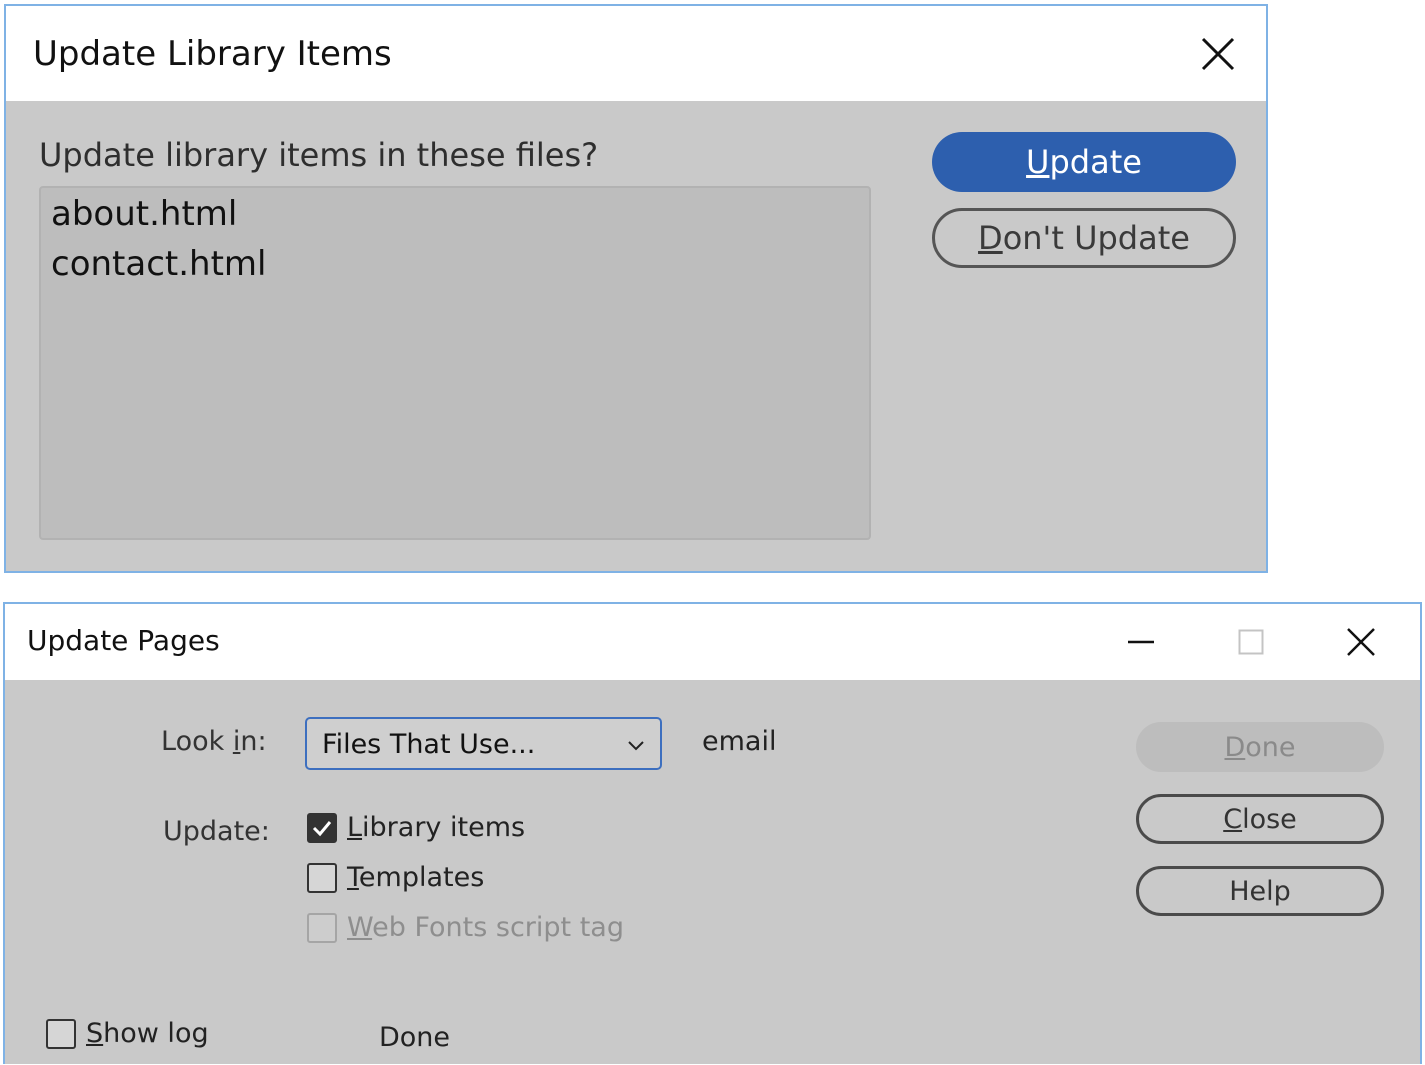  What do you see at coordinates (95, 1033) in the screenshot?
I see `show-log-mnemonic: S` at bounding box center [95, 1033].